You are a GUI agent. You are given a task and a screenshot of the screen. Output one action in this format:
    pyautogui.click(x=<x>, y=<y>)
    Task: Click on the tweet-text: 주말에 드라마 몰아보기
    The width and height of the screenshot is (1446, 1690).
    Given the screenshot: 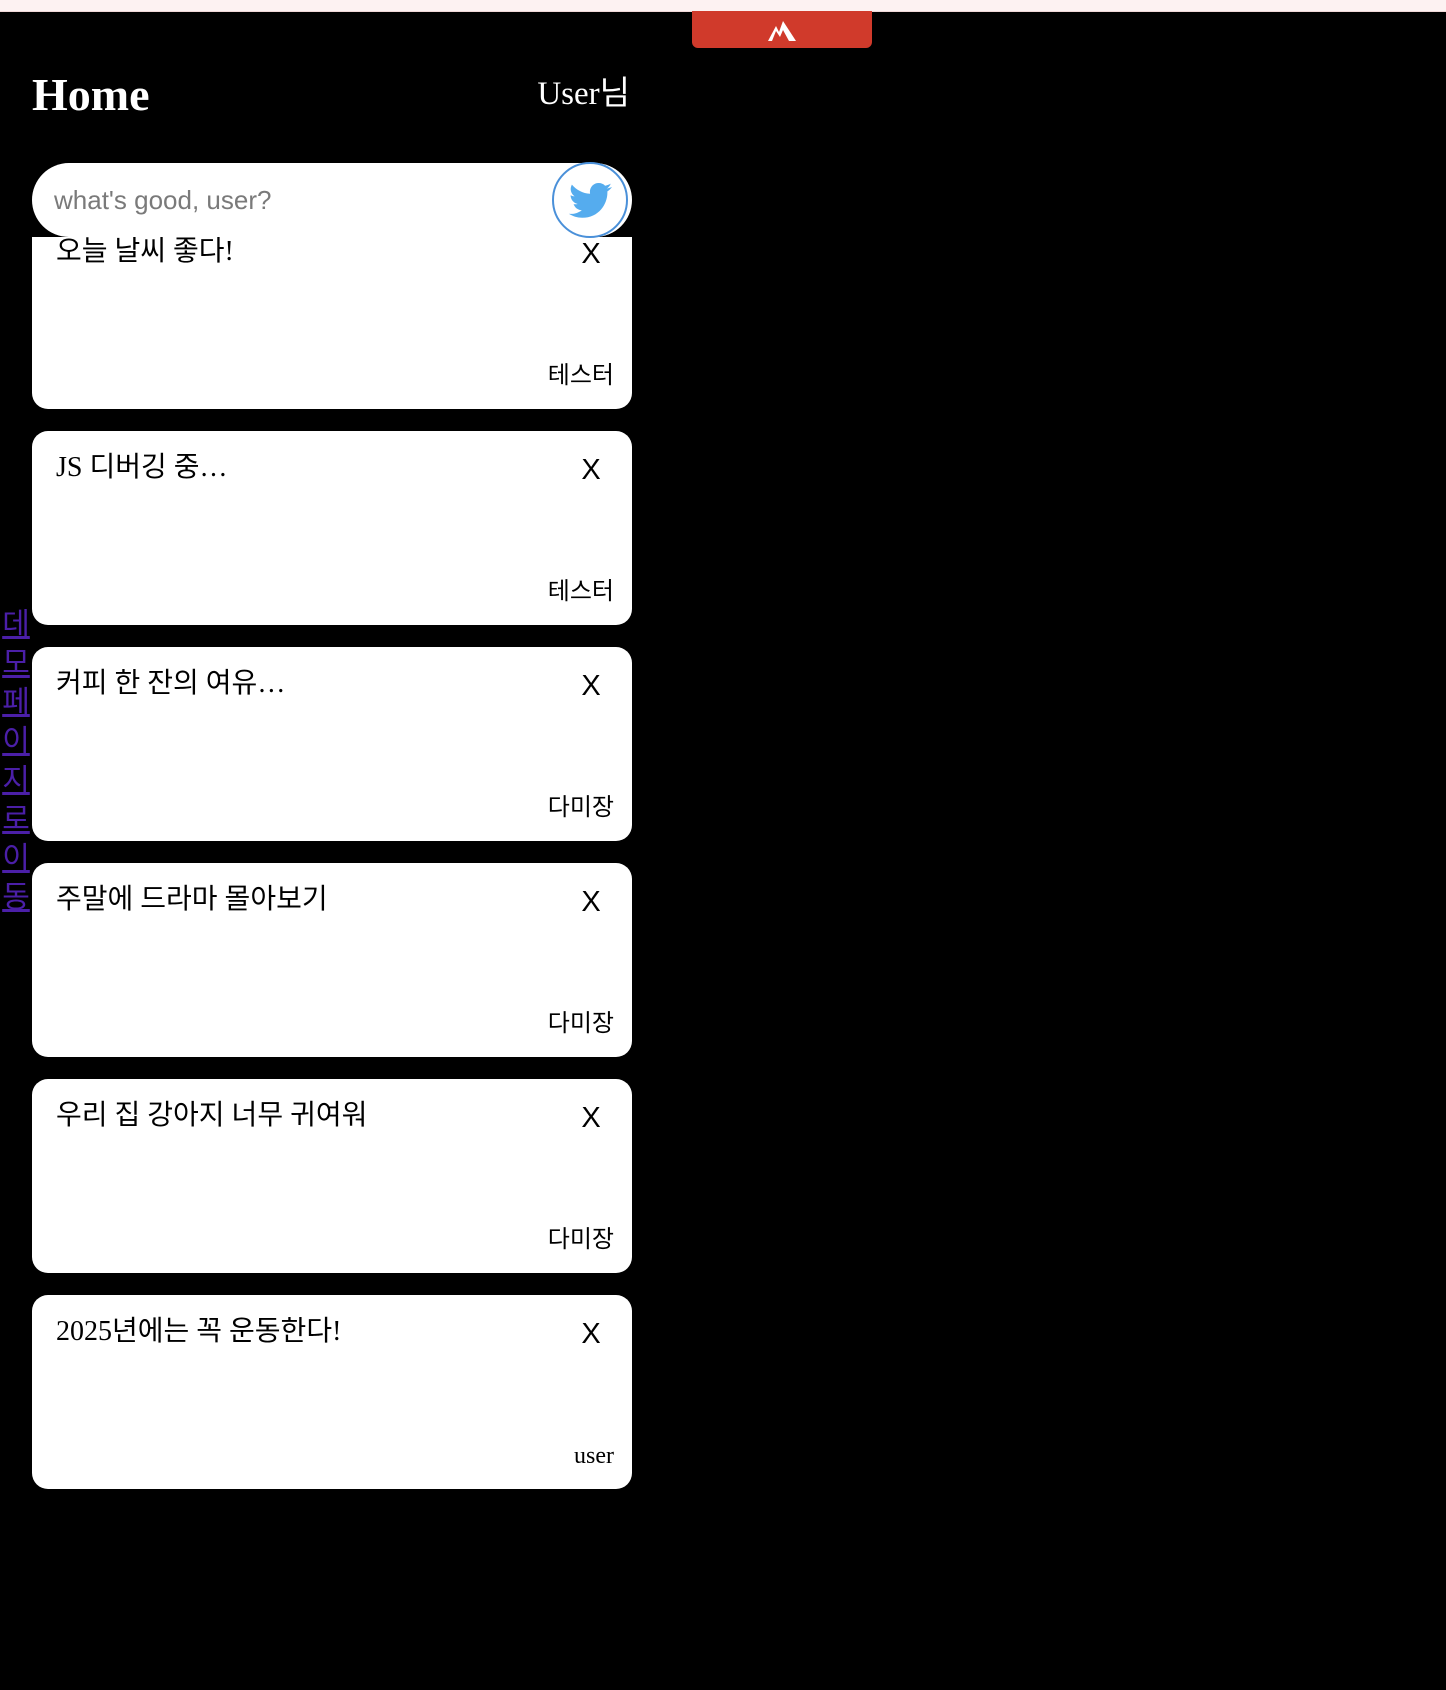 What is the action you would take?
    pyautogui.click(x=192, y=899)
    